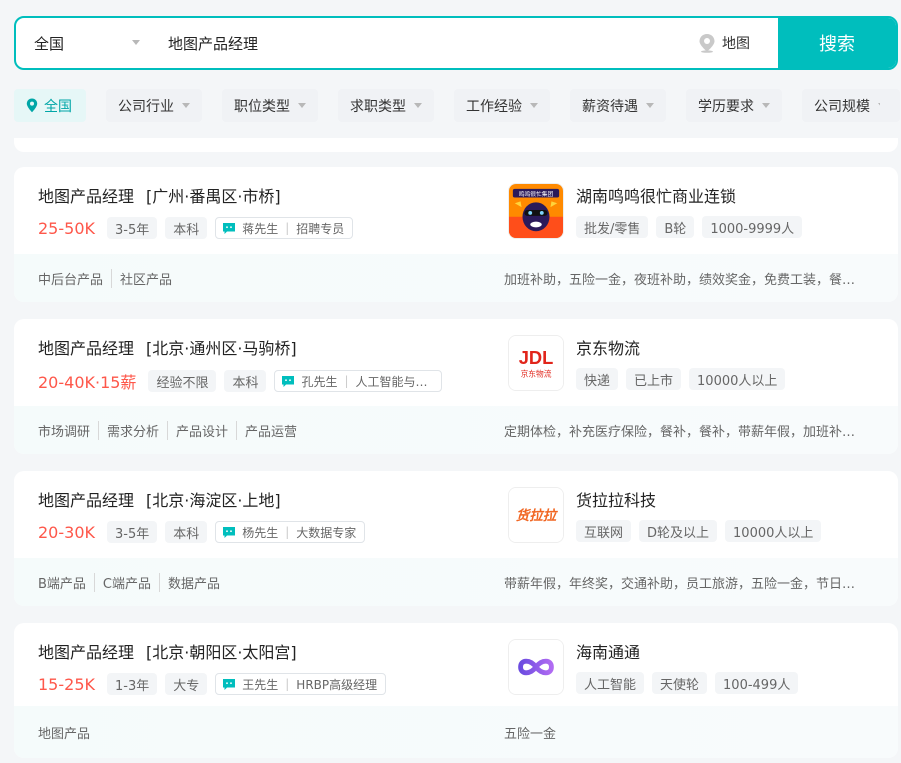 This screenshot has height=763, width=901. I want to click on company-stage-tag: 天使轮, so click(680, 683).